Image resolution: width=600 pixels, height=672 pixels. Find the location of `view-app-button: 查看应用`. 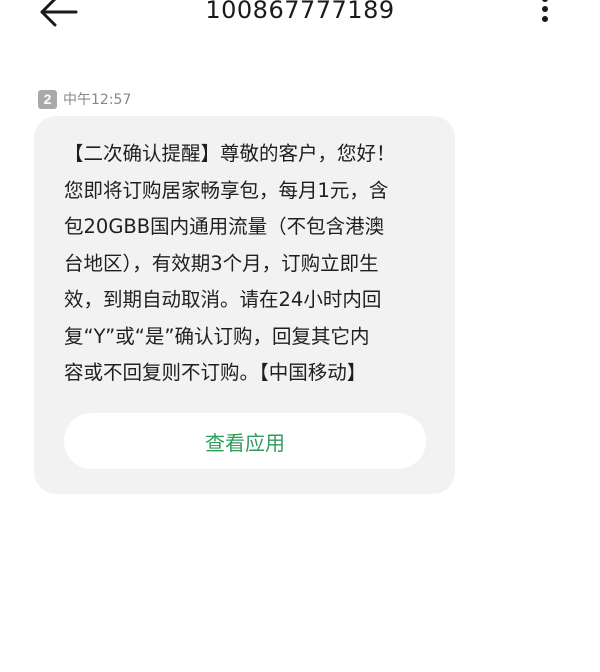

view-app-button: 查看应用 is located at coordinates (245, 441).